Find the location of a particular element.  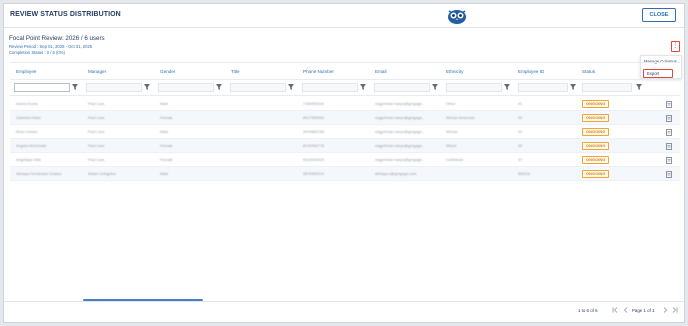

col-header-gender: Gender is located at coordinates (167, 71).